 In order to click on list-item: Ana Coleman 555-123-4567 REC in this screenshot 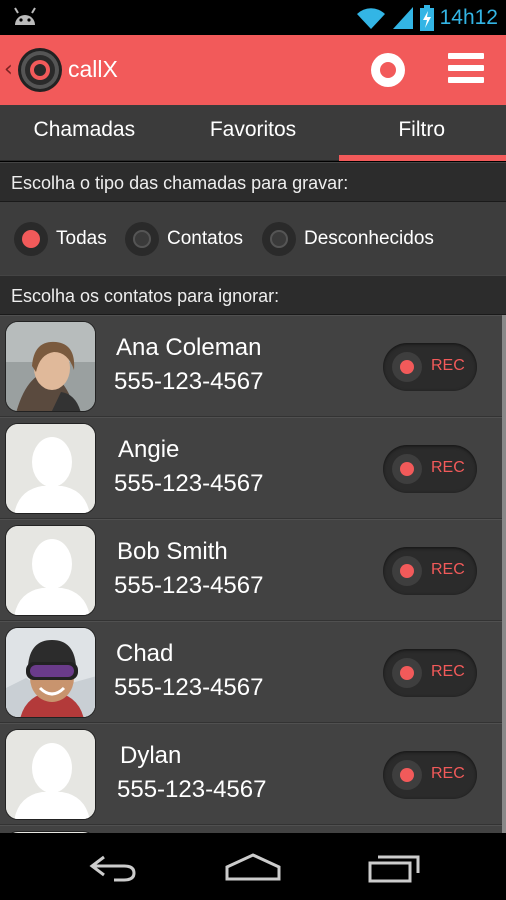, I will do `click(251, 366)`.